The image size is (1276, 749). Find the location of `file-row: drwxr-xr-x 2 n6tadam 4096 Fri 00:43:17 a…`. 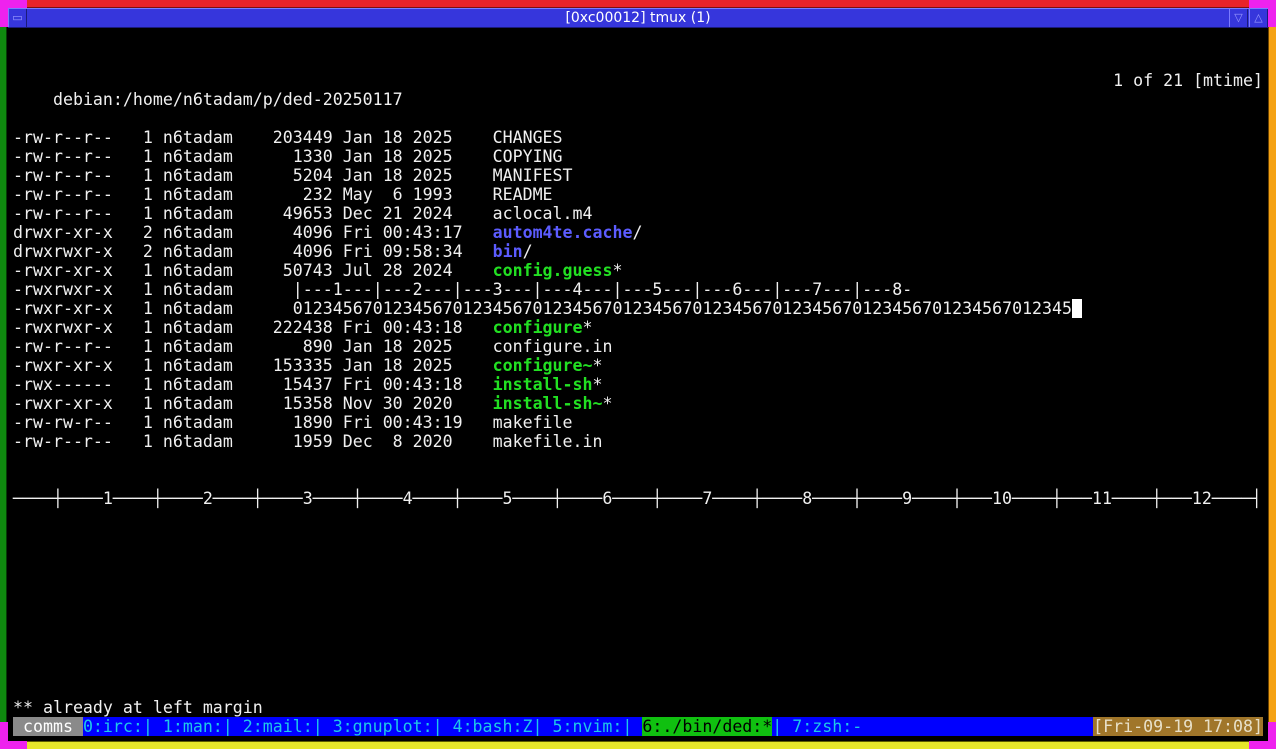

file-row: drwxr-xr-x 2 n6tadam 4096 Fri 00:43:17 a… is located at coordinates (638, 232).